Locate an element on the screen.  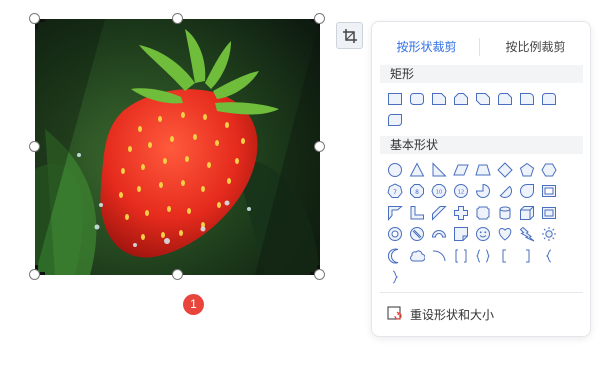
basic-shapes-row-2: 7 8 10 12 is located at coordinates (472, 191).